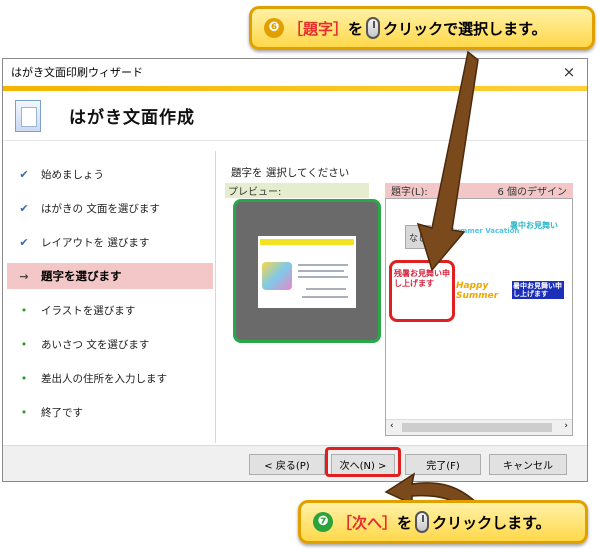 Image resolution: width=600 pixels, height=555 pixels. What do you see at coordinates (100, 208) in the screenshot?
I see `step-label: はがきの 文面を選びます` at bounding box center [100, 208].